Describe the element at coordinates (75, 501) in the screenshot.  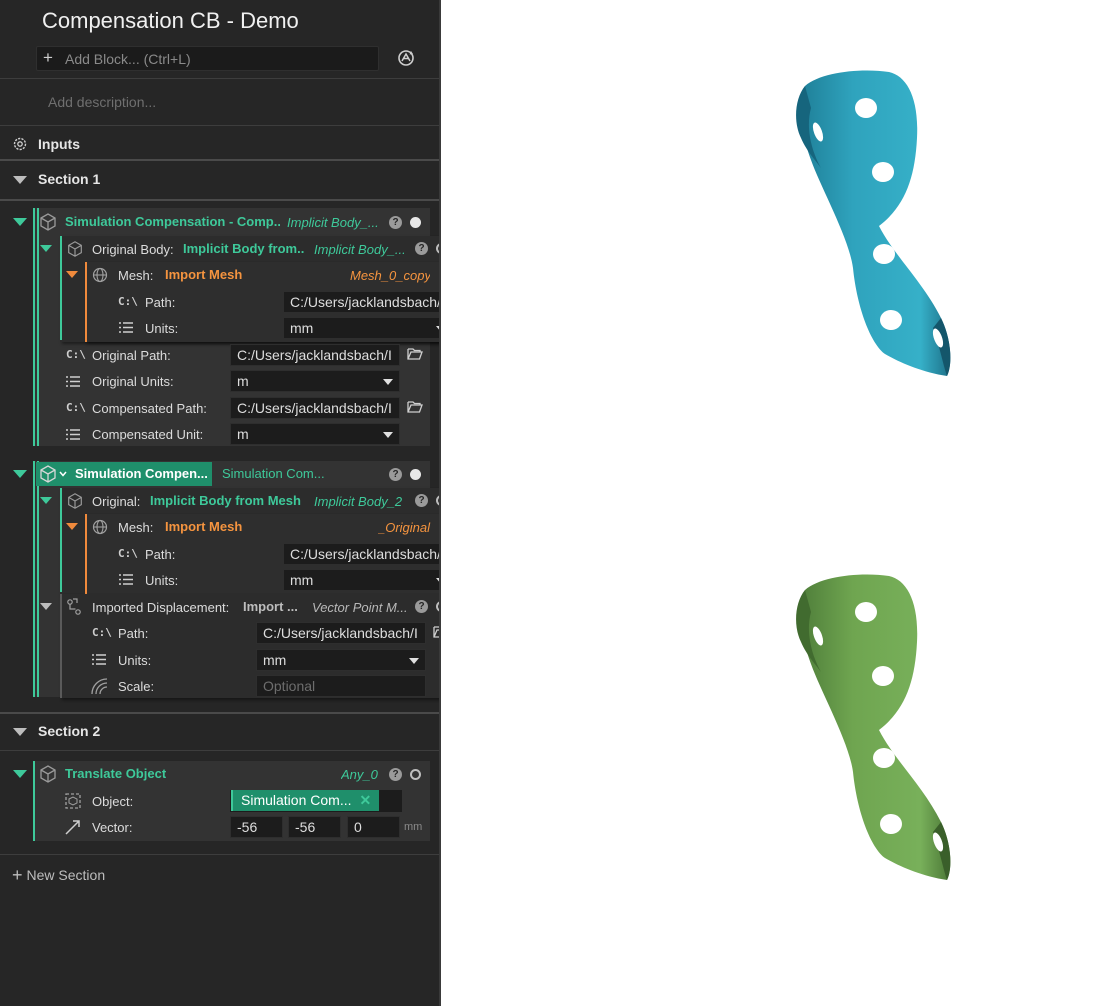
I see `implicit-body-icon` at that location.